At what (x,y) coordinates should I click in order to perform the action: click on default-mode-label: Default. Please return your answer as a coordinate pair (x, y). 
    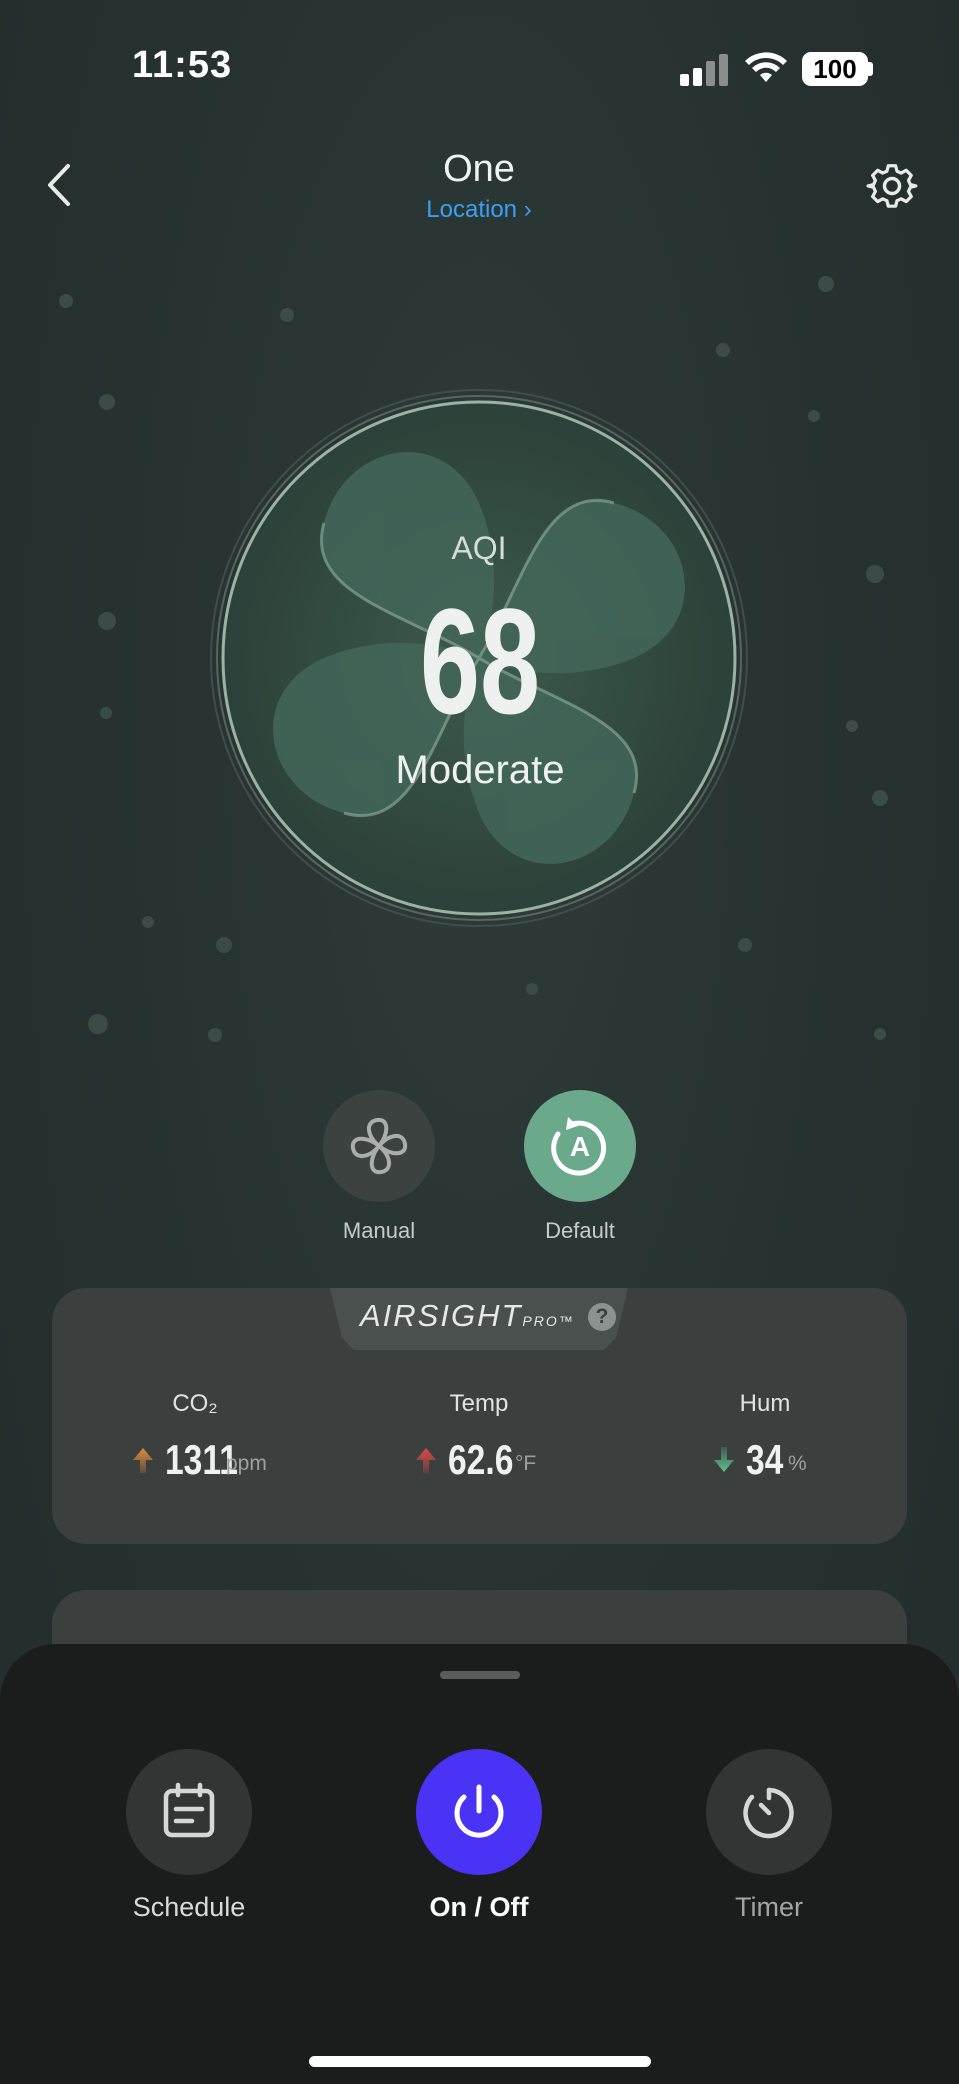
    Looking at the image, I should click on (580, 1230).